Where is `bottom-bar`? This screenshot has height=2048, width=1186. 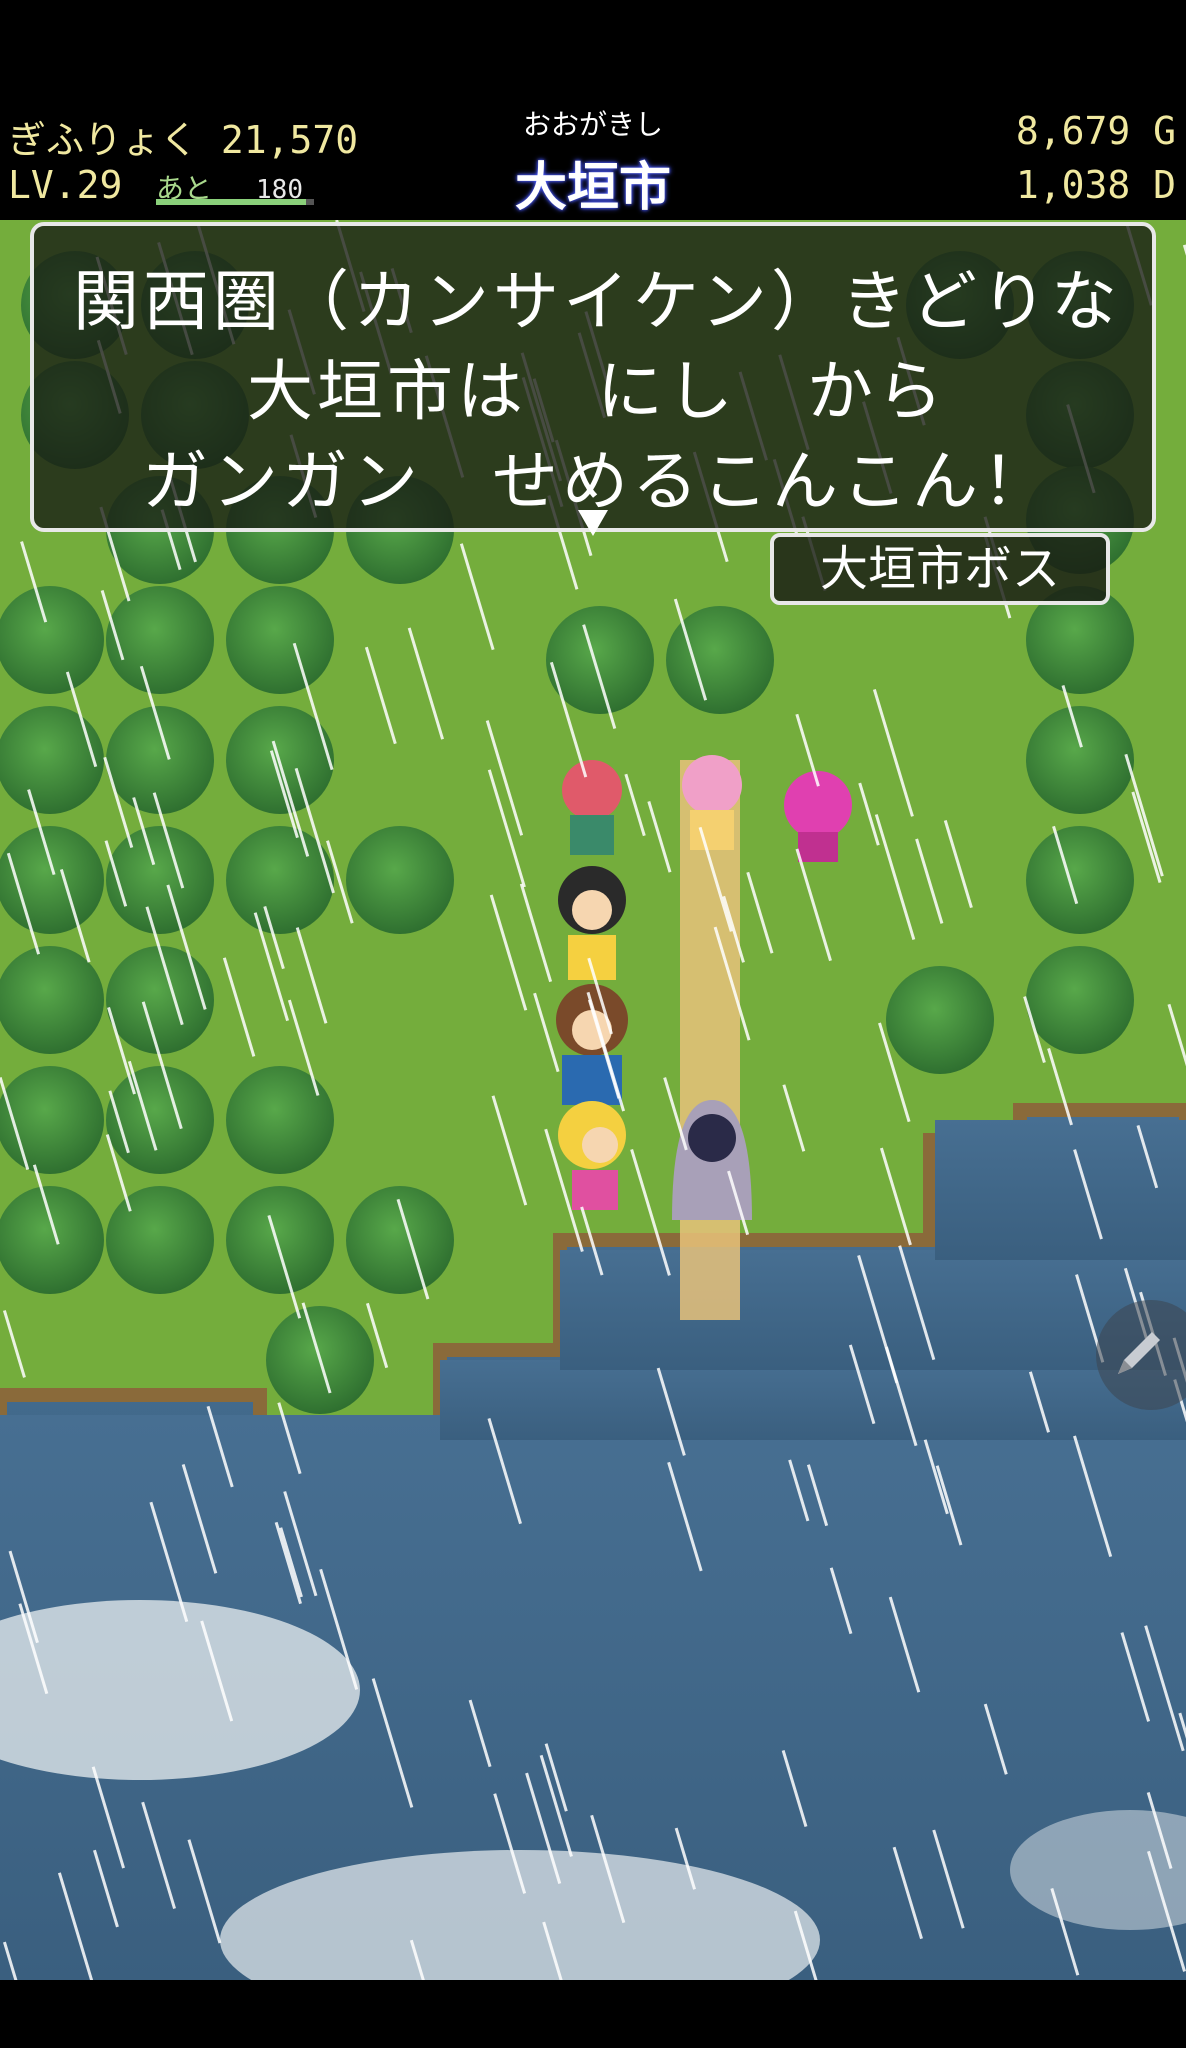 bottom-bar is located at coordinates (593, 2014).